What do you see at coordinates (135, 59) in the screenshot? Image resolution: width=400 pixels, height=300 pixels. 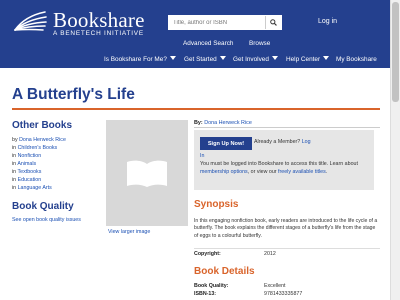 I see `nav-label: Is Bookshare For Me?` at bounding box center [135, 59].